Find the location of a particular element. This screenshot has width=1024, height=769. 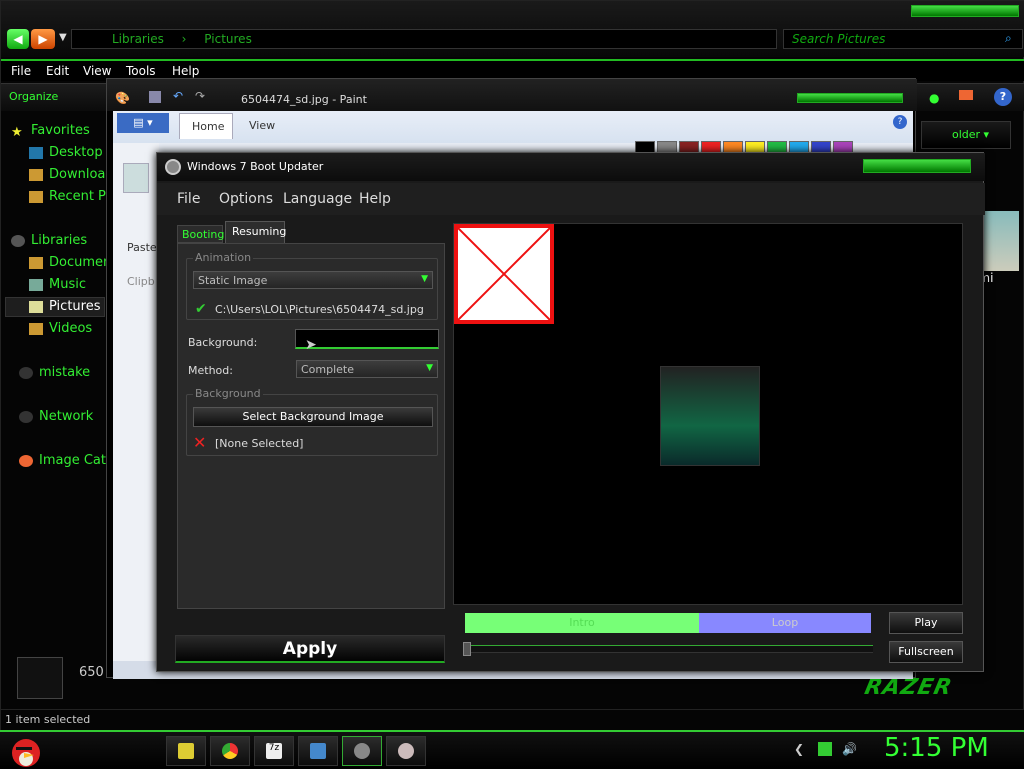

boot-app-icon is located at coordinates (173, 167).